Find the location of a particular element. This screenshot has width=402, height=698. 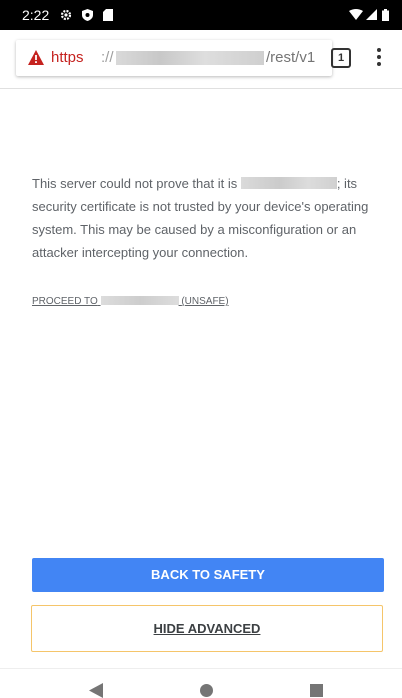

wifi-icon is located at coordinates (356, 14).